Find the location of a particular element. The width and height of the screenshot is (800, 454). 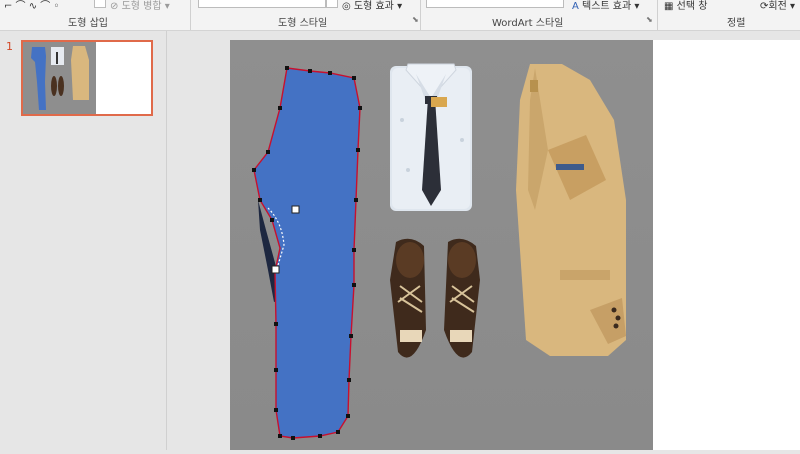

group-label-wordart-styles: WordArt 스타일 is located at coordinates (528, 23).